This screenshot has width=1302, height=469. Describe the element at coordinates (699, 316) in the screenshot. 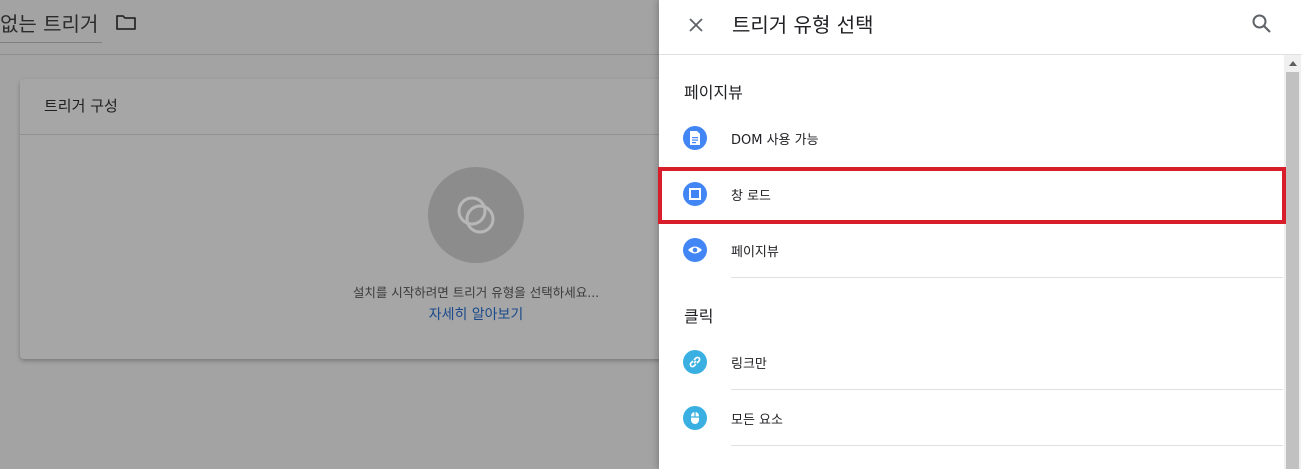

I see `section-click-label: 클릭` at that location.